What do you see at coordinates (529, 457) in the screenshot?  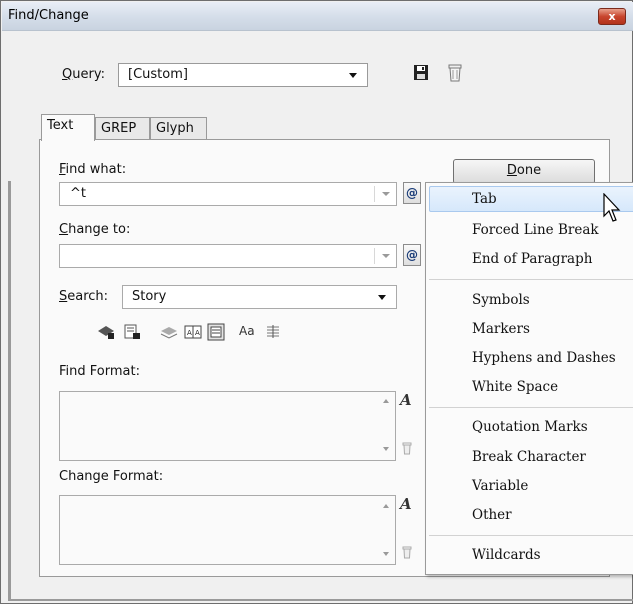 I see `menu-item-break-character: Break Character` at bounding box center [529, 457].